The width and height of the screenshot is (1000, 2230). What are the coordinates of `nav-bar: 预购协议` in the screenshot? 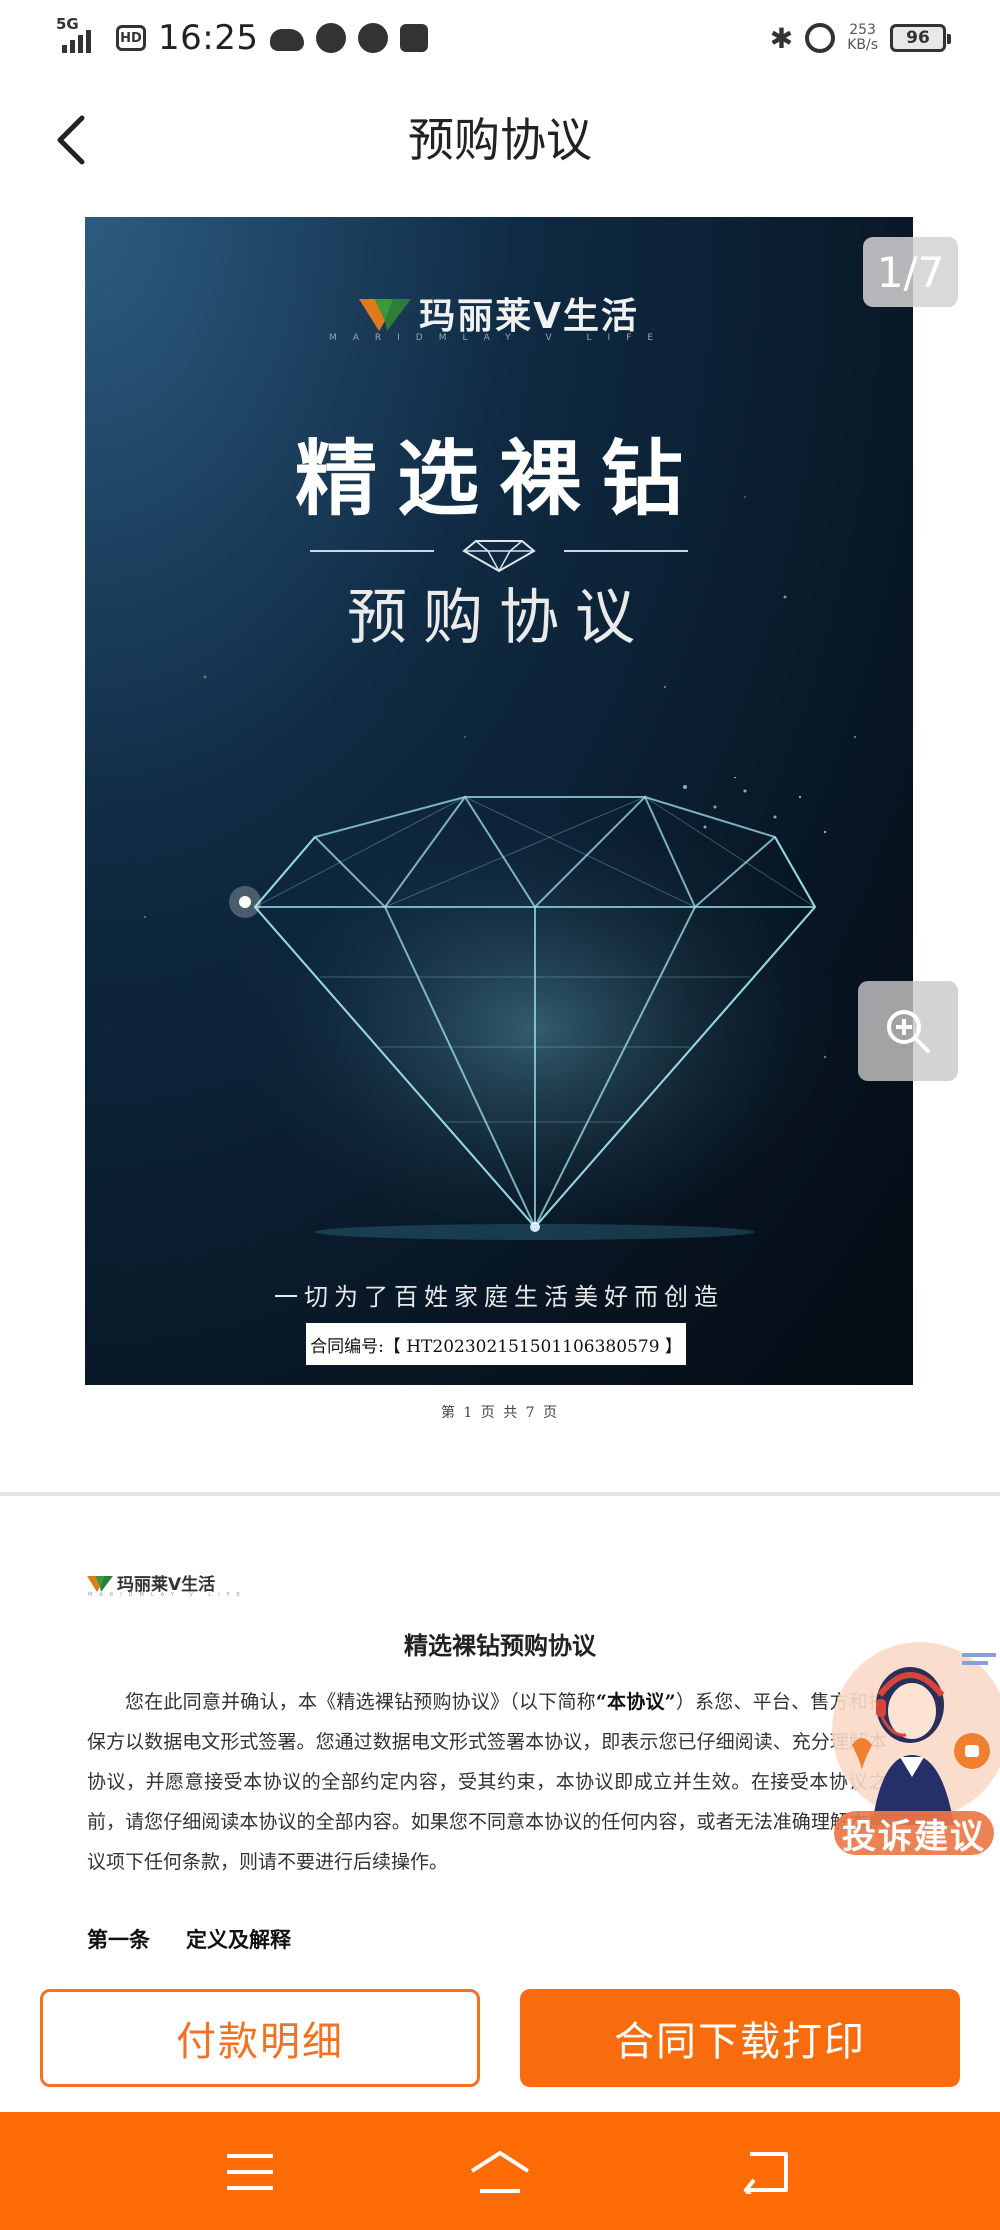 It's located at (500, 138).